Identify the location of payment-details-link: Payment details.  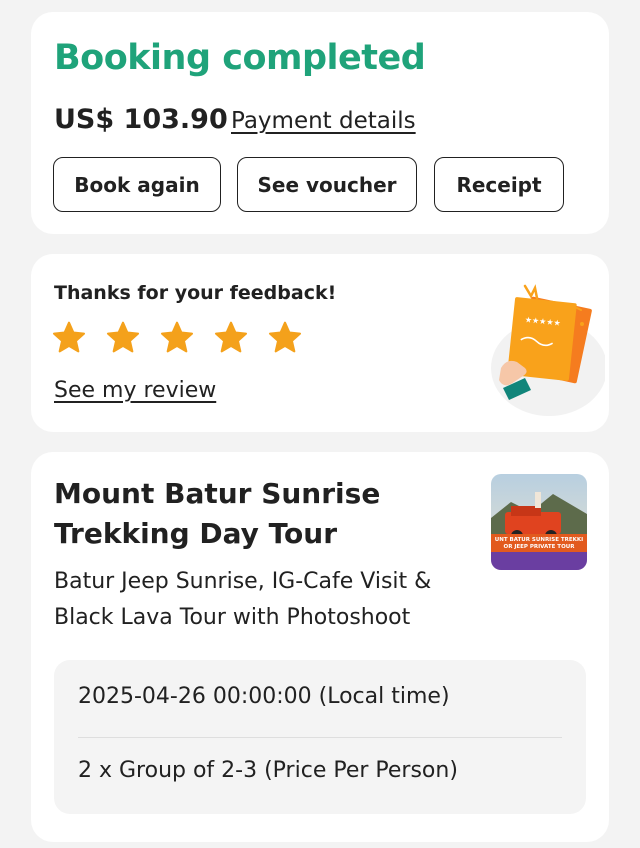
(323, 121).